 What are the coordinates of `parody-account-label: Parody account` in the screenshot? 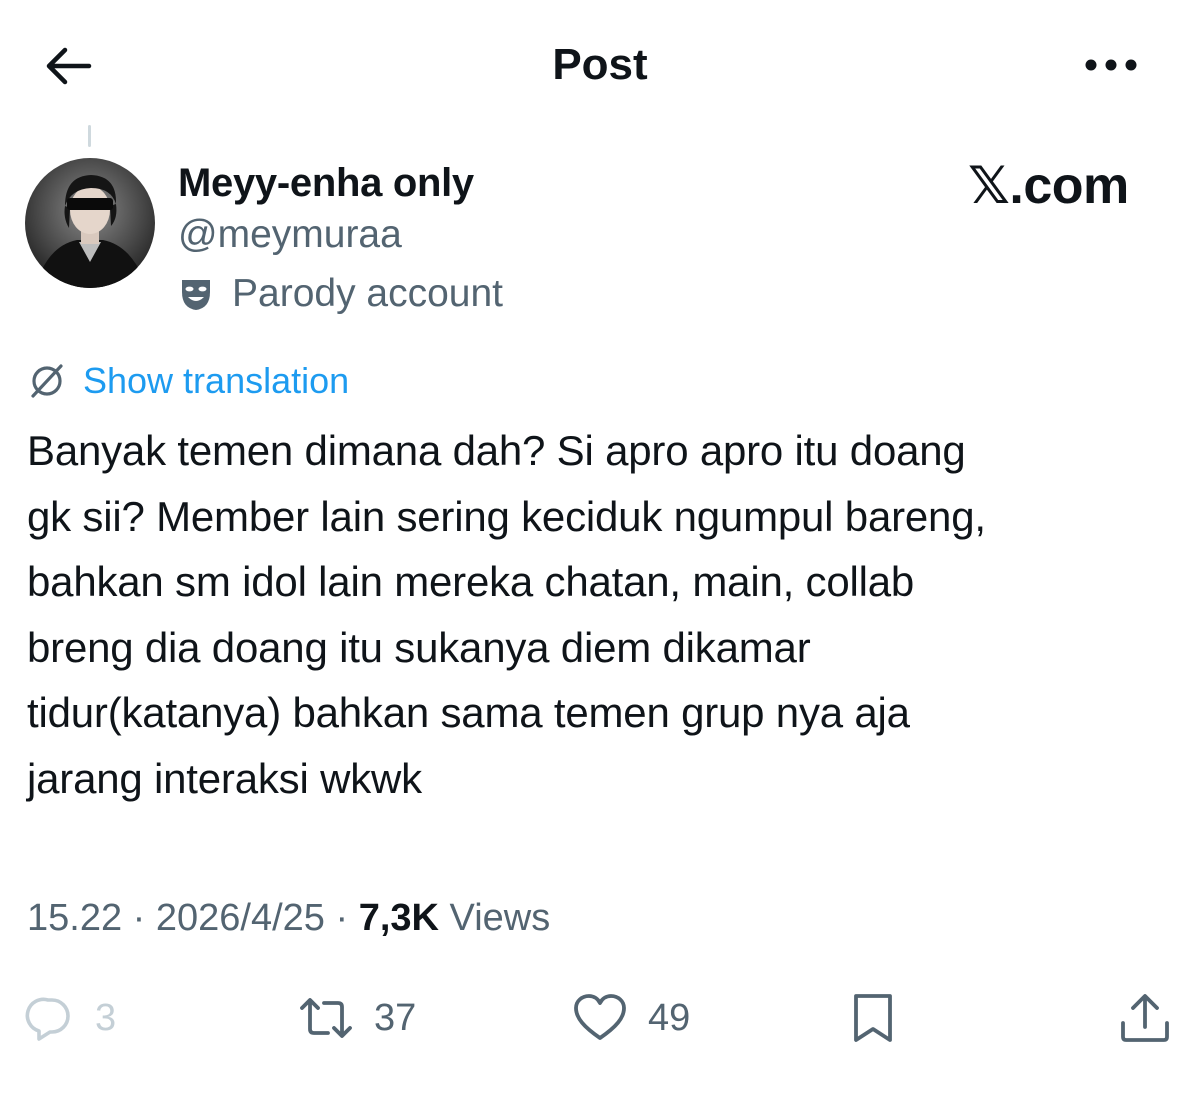 It's located at (340, 294).